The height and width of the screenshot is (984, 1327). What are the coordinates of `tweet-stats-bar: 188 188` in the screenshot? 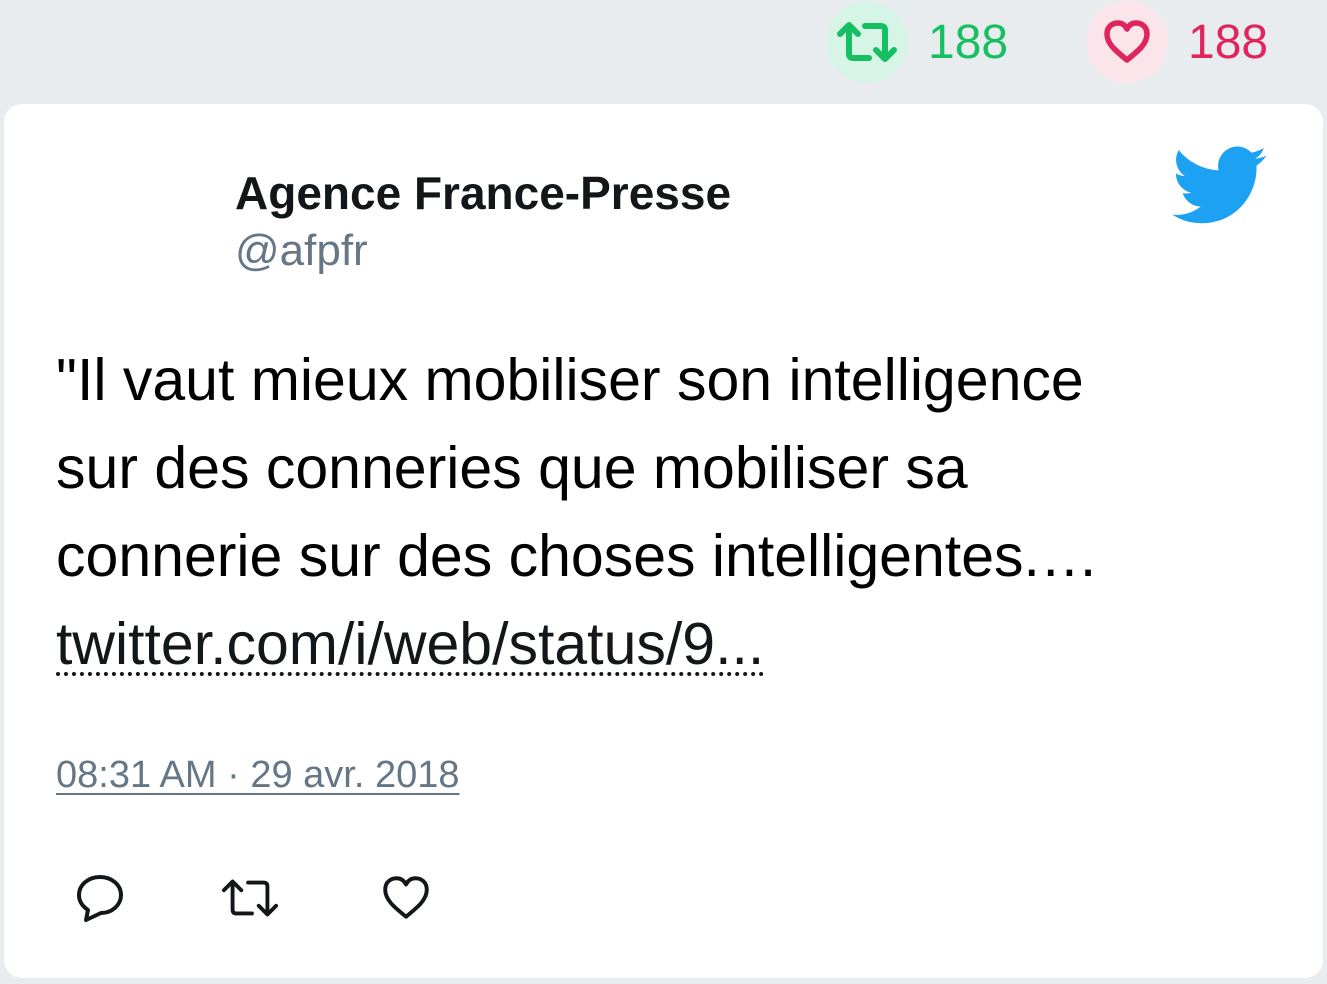 It's located at (663, 42).